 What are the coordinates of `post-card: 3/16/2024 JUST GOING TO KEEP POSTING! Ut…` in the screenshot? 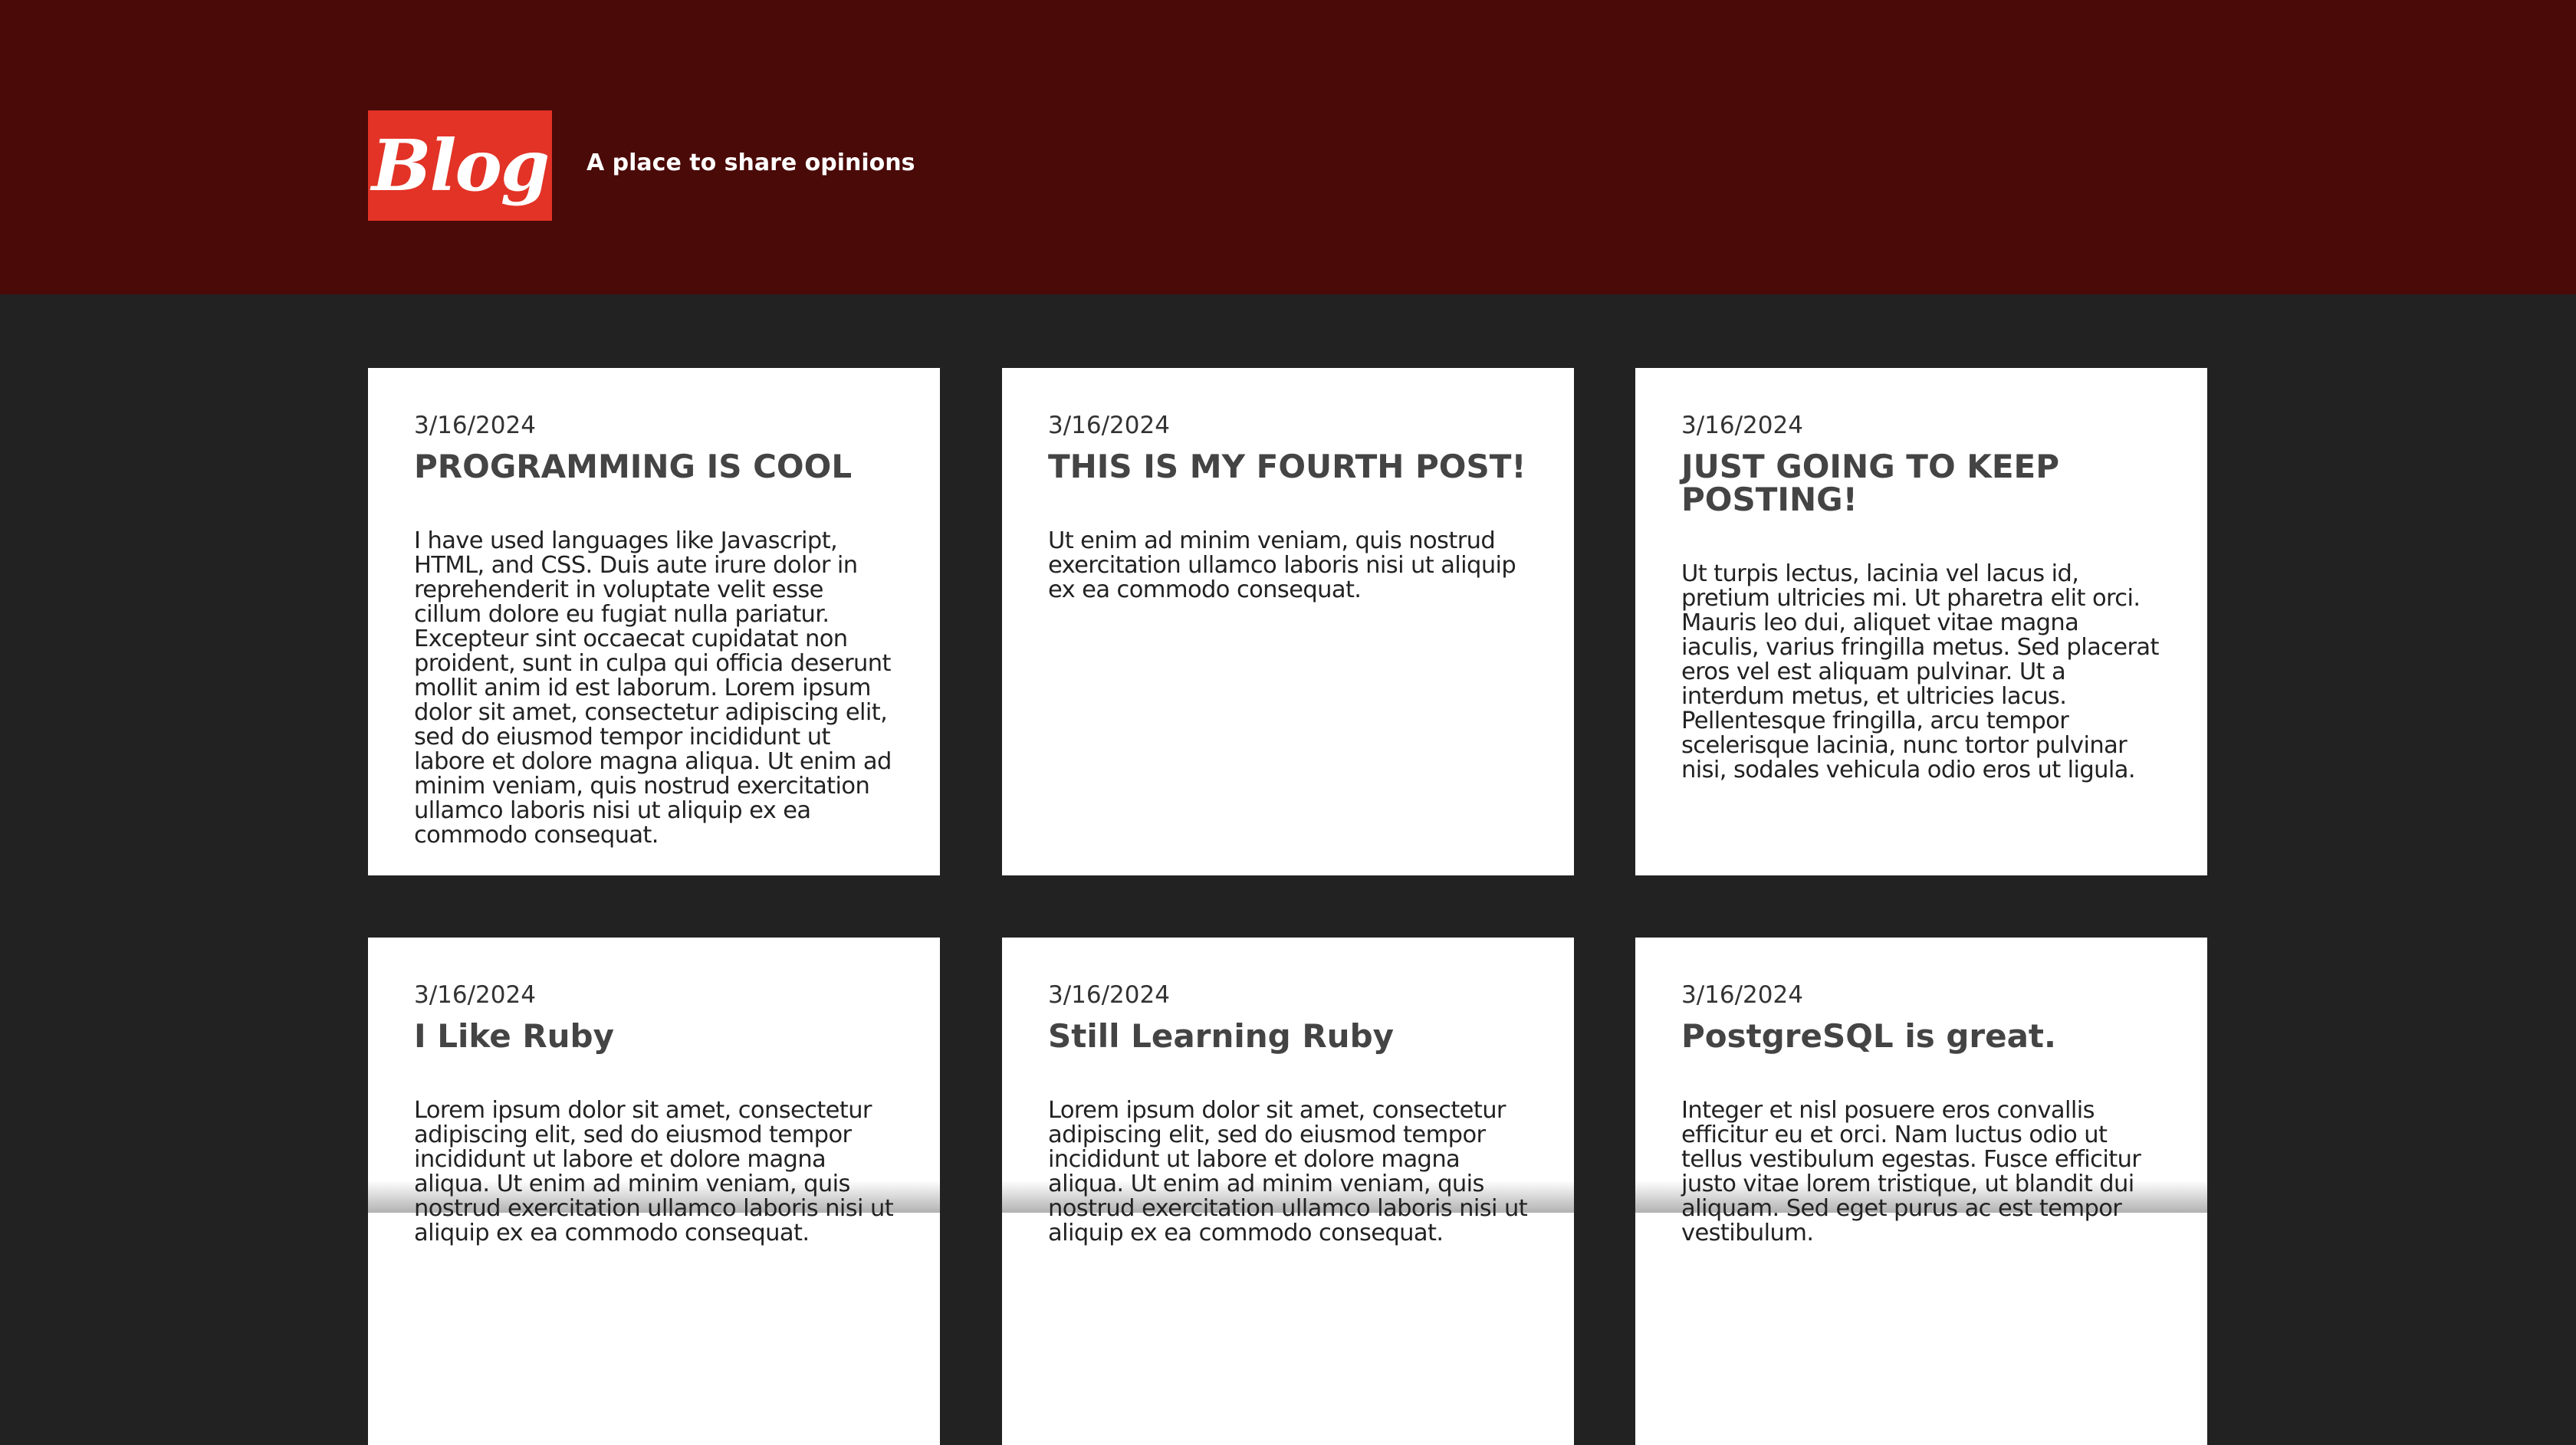 It's located at (1921, 621).